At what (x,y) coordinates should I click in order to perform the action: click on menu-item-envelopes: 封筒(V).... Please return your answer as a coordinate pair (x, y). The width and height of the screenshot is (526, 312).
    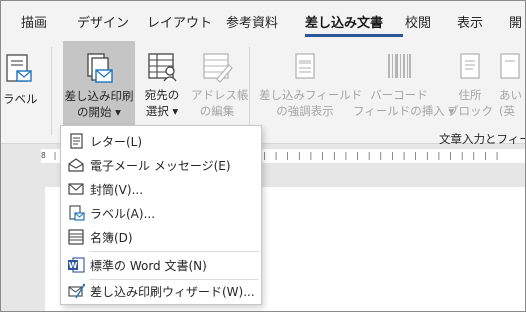
    Looking at the image, I should click on (161, 189).